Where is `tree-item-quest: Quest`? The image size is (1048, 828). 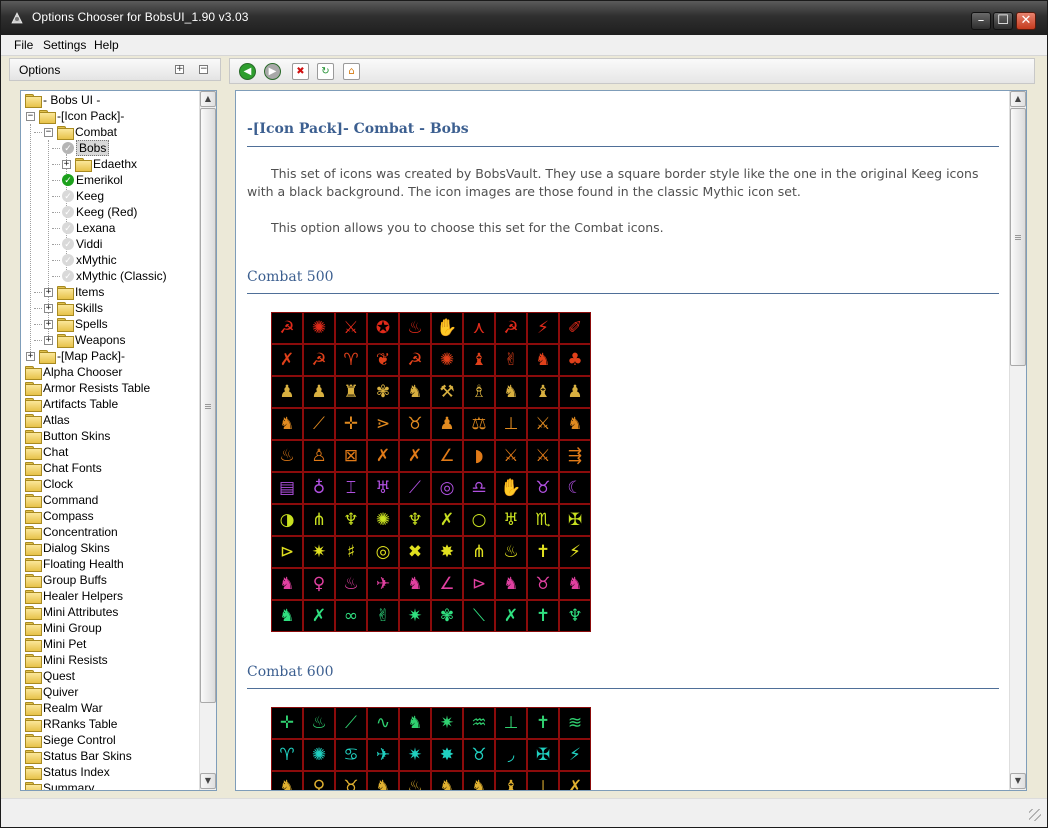 tree-item-quest: Quest is located at coordinates (110, 676).